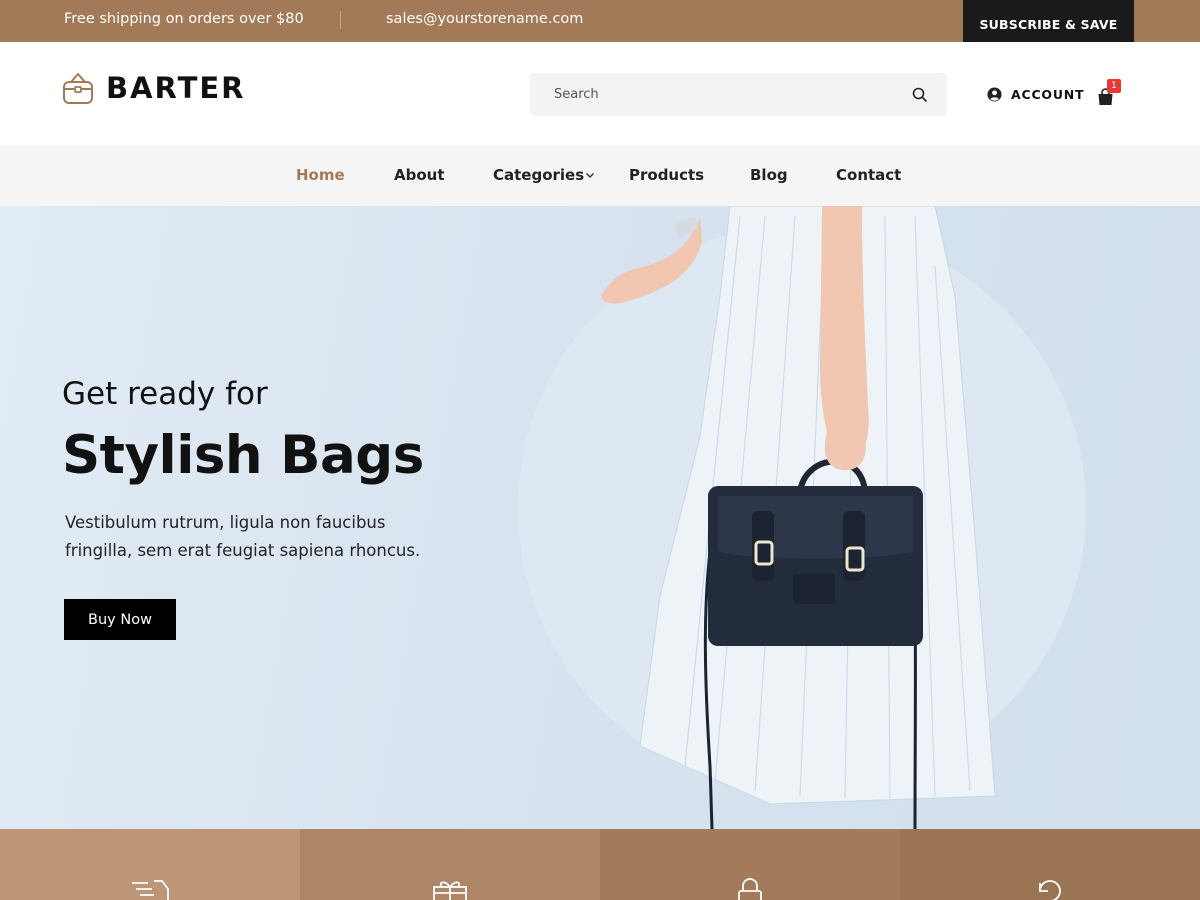  What do you see at coordinates (120, 619) in the screenshot?
I see `buy-now-button: Buy Now` at bounding box center [120, 619].